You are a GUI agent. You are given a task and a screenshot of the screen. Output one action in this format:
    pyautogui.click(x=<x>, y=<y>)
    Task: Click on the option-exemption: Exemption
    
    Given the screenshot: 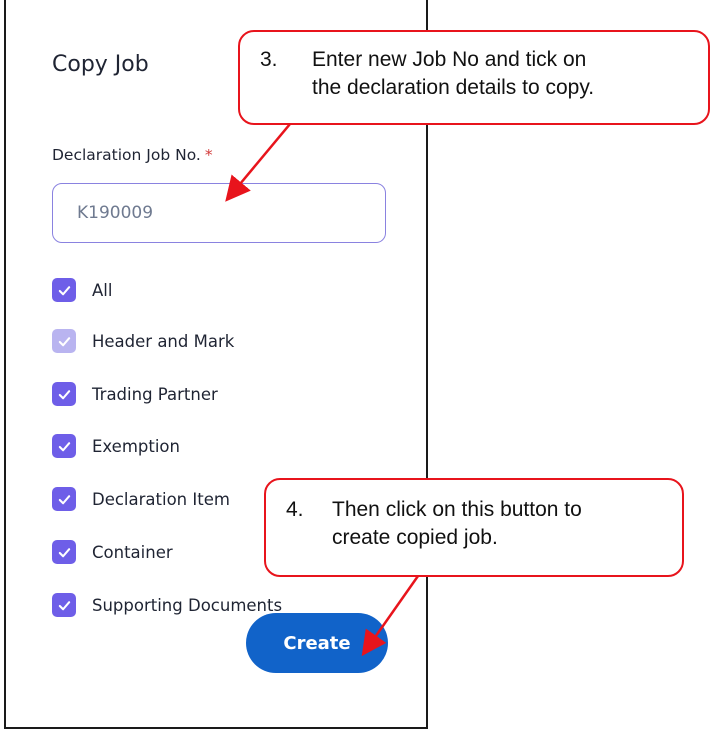 What is the action you would take?
    pyautogui.click(x=116, y=446)
    